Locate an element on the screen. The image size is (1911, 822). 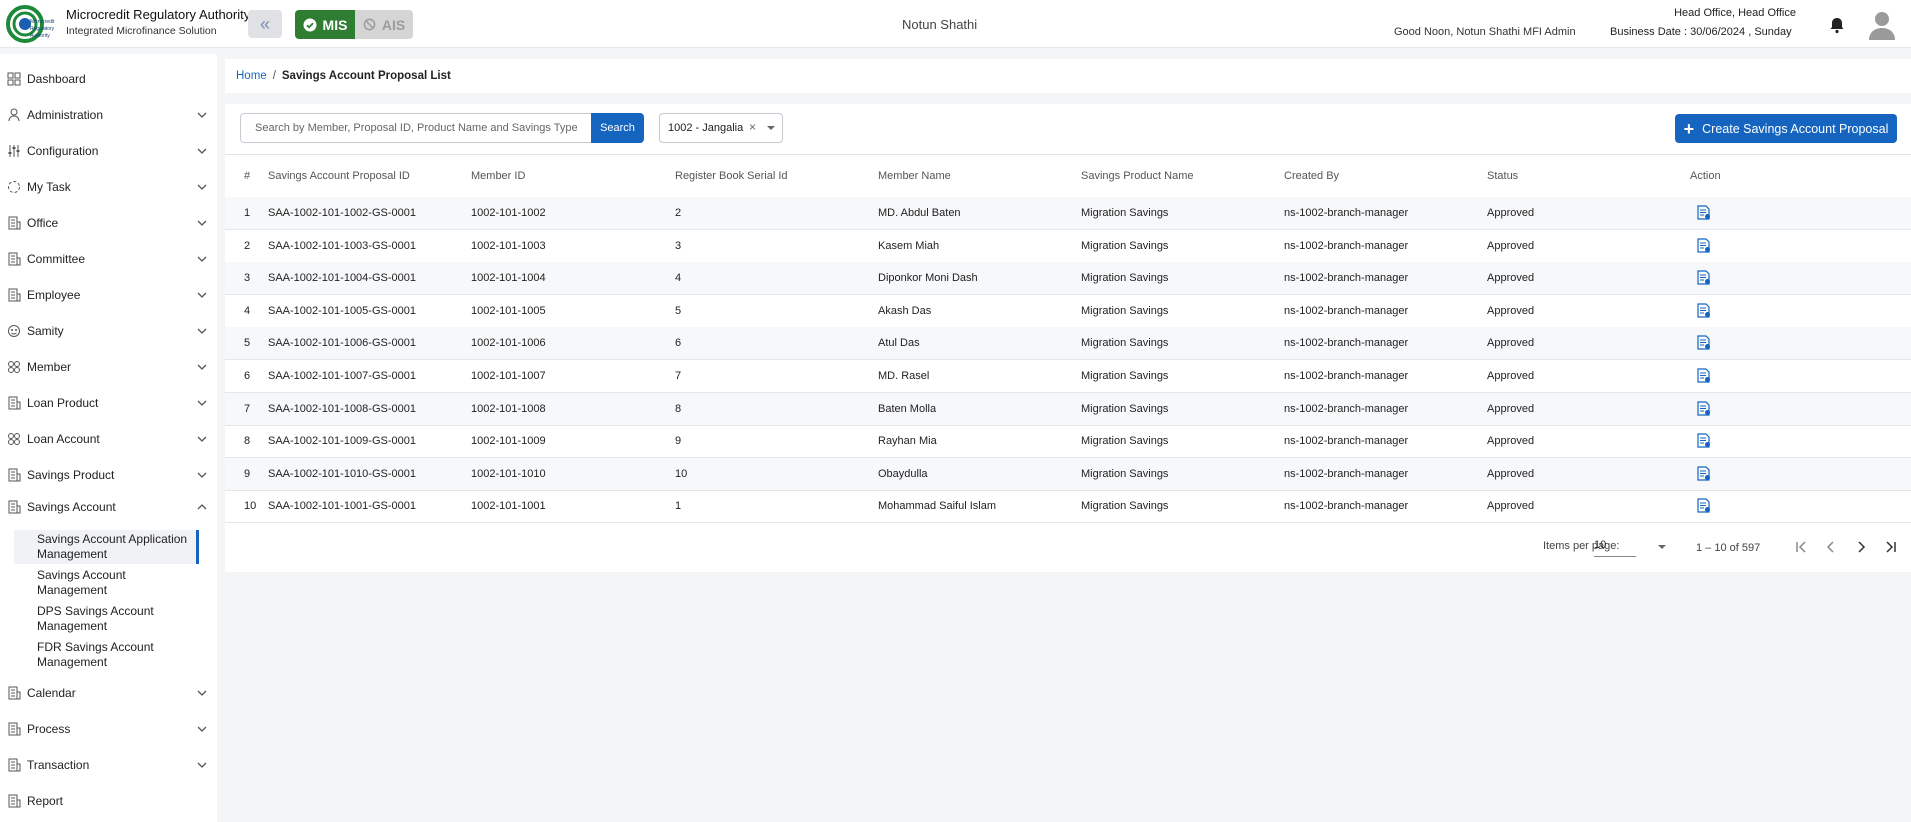
sidebar-item-report: Report is located at coordinates (108, 801).